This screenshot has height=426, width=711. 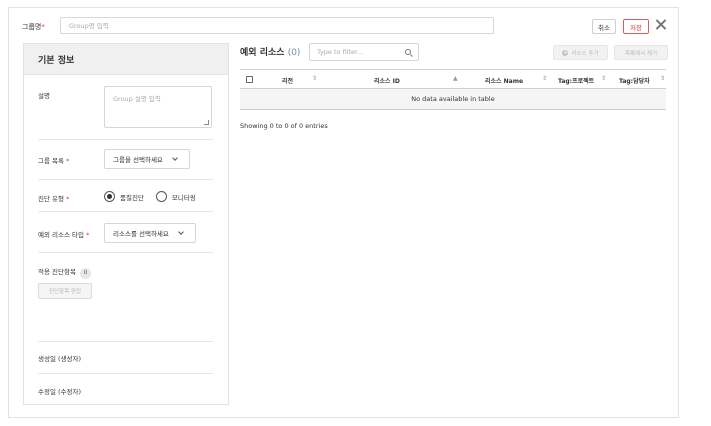 What do you see at coordinates (585, 53) in the screenshot?
I see `add-resource-label: 리소스 추가` at bounding box center [585, 53].